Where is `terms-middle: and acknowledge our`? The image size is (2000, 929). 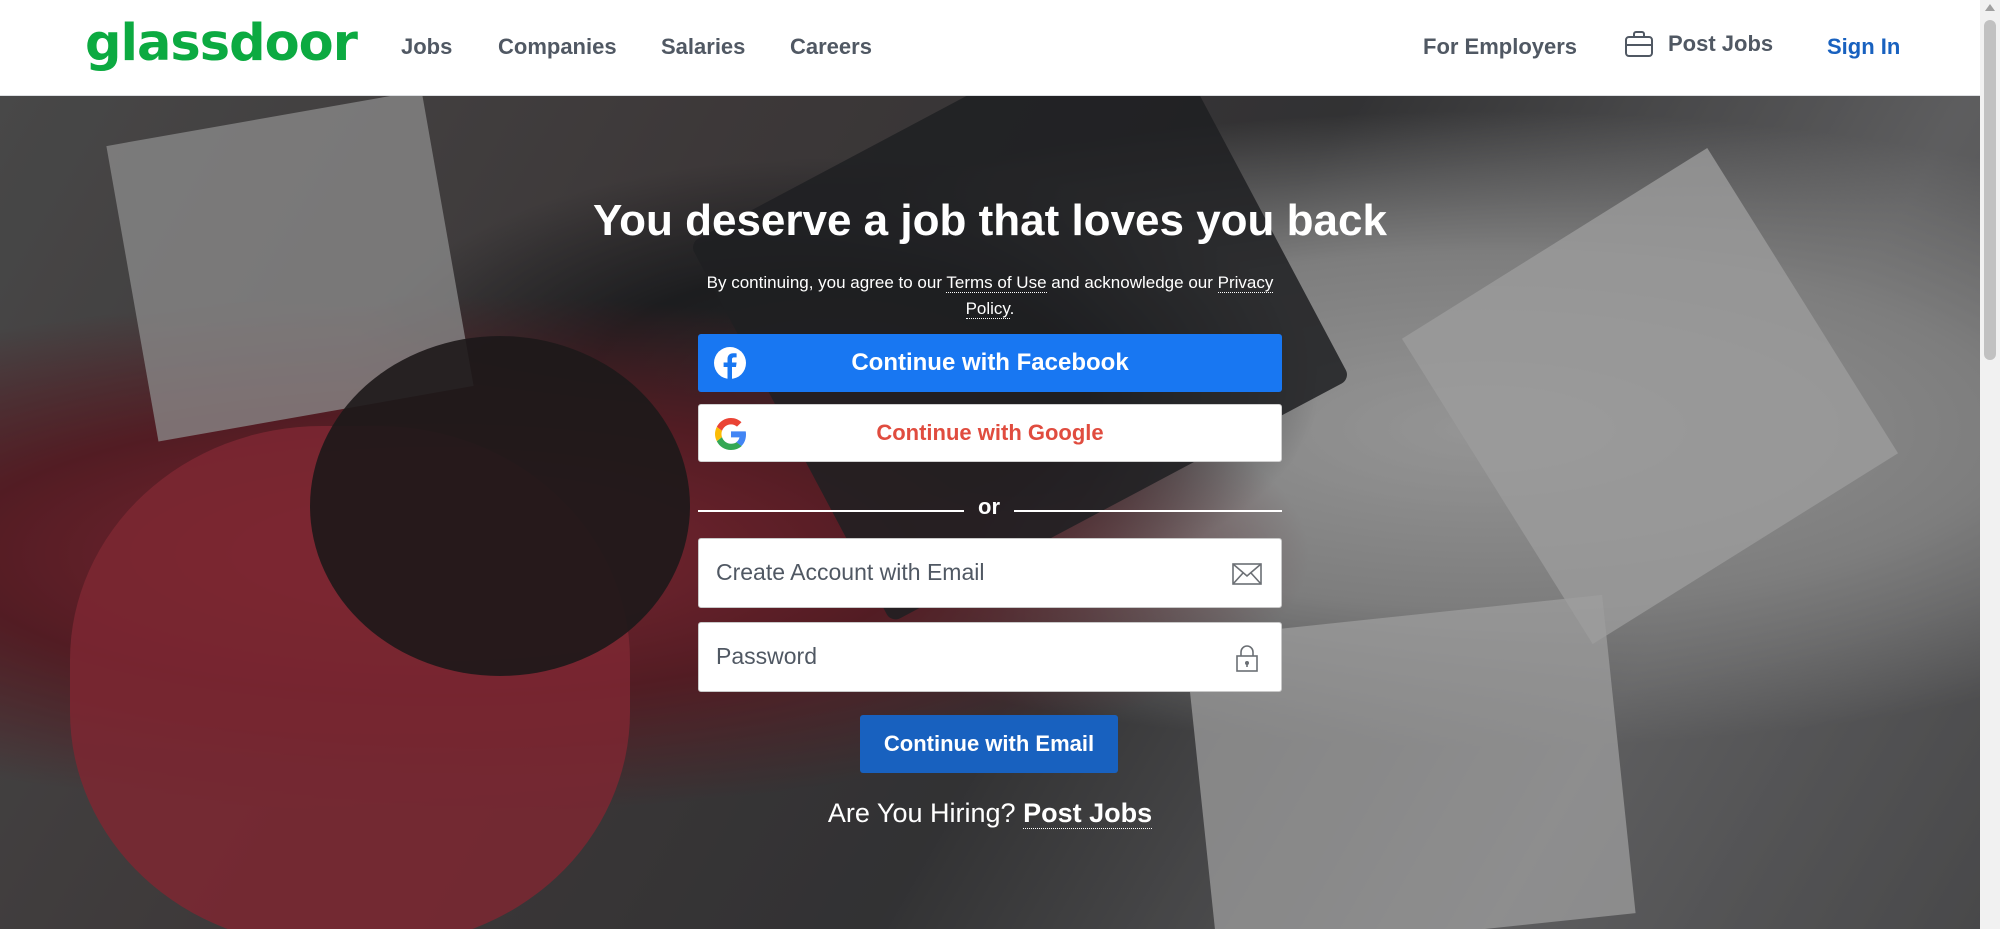 terms-middle: and acknowledge our is located at coordinates (1132, 282).